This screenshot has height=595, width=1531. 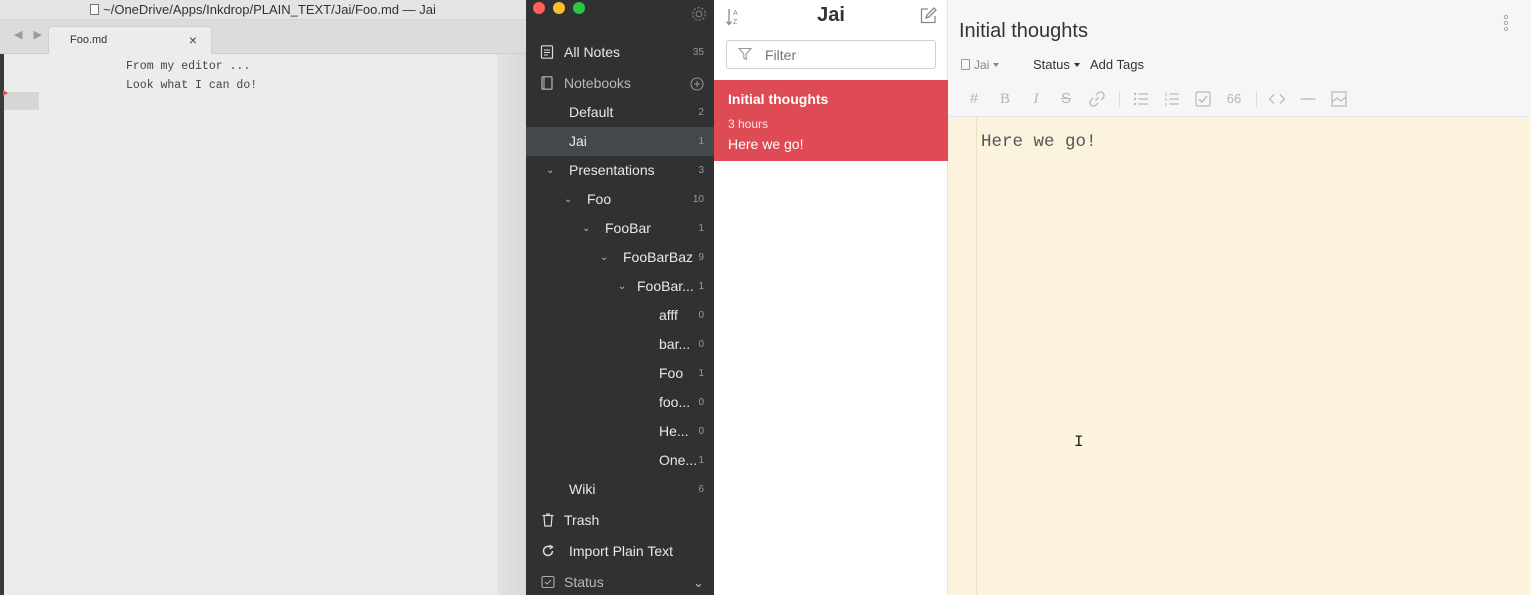 I want to click on bold-icon: B, so click(x=1005, y=99).